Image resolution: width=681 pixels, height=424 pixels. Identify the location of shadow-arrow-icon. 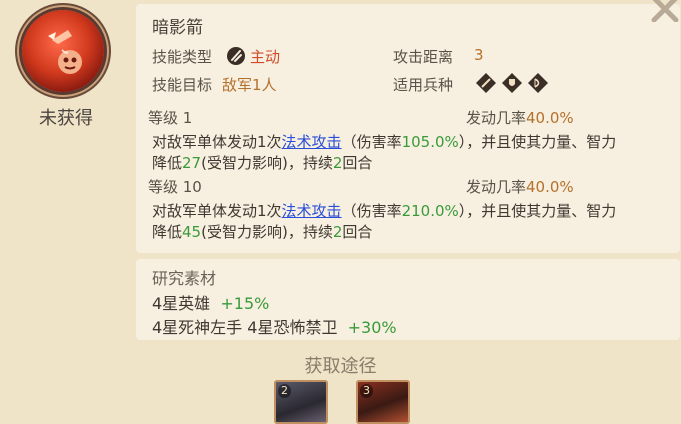
(65, 52).